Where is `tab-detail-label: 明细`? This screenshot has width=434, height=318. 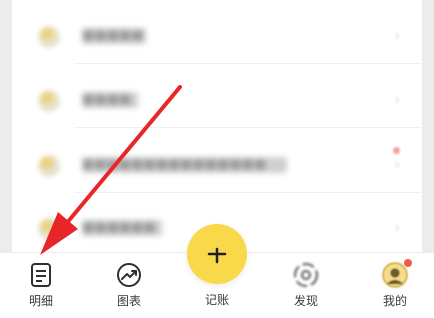
tab-detail-label: 明细 is located at coordinates (40, 301).